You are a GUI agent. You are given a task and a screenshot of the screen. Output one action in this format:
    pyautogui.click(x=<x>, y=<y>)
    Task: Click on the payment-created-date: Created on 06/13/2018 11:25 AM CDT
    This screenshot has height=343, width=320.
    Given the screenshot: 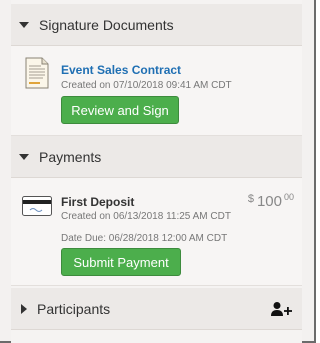 What is the action you would take?
    pyautogui.click(x=146, y=216)
    